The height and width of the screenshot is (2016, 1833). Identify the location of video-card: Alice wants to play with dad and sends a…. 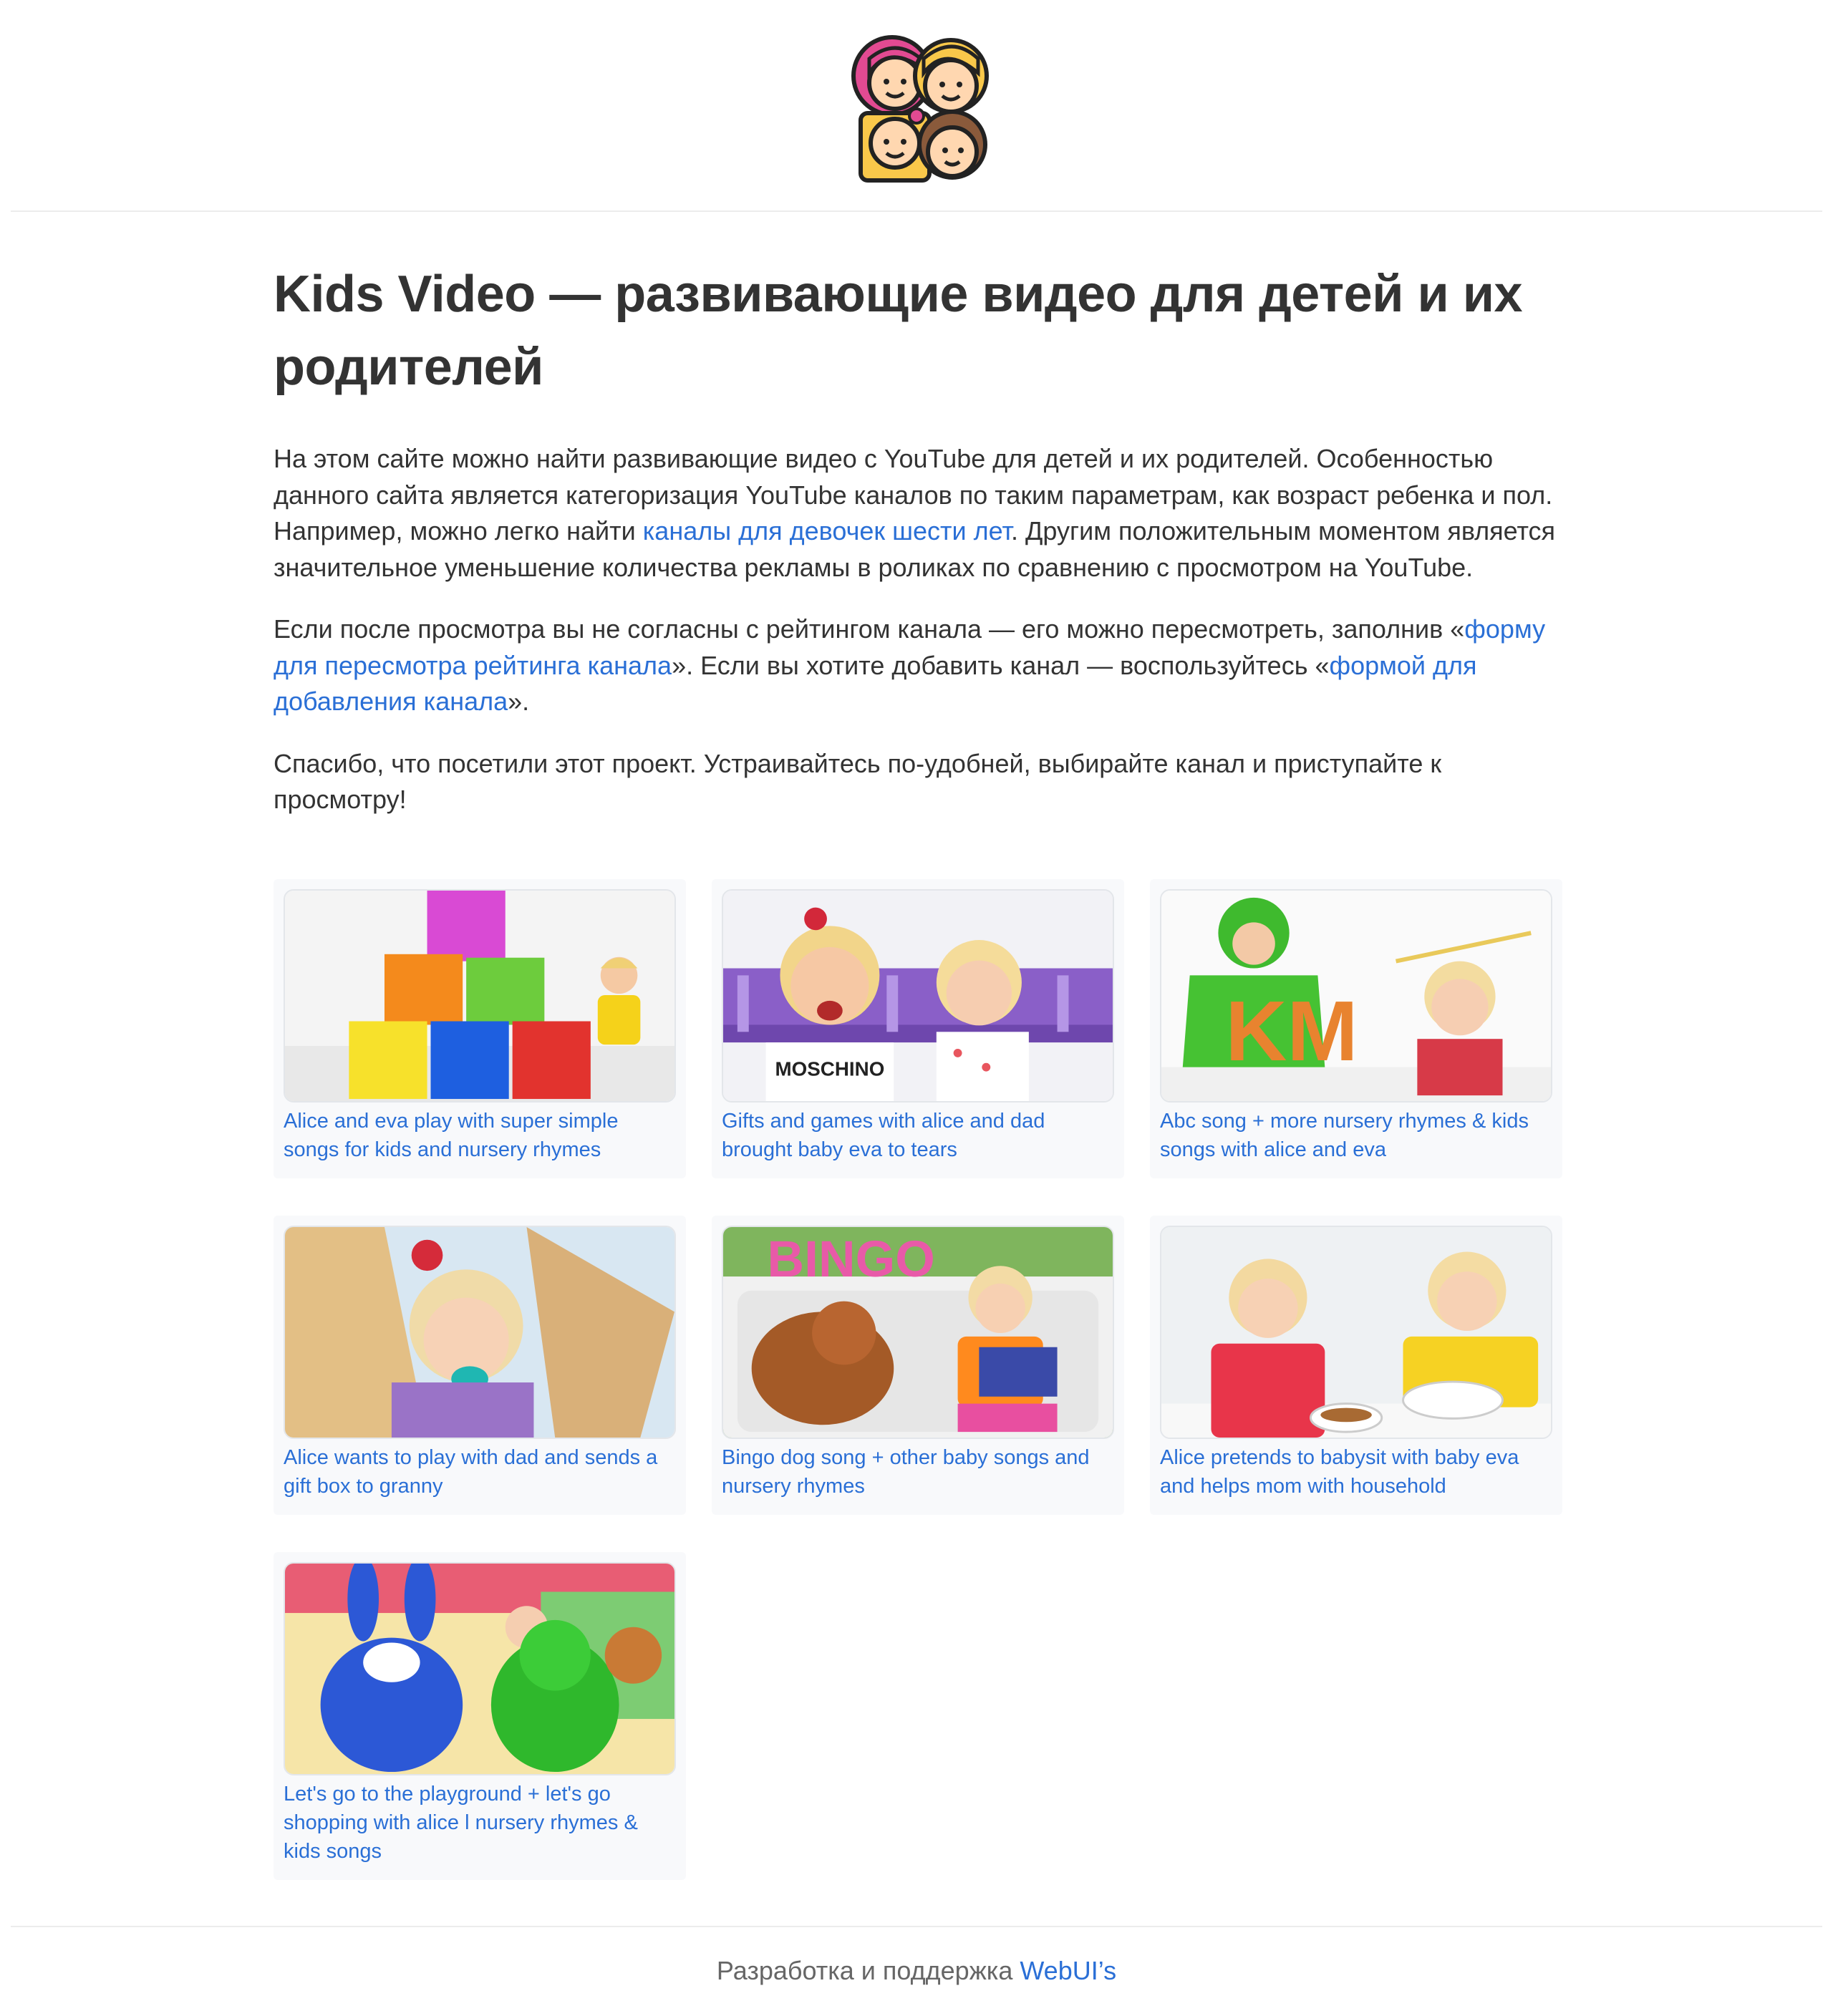
(480, 1365).